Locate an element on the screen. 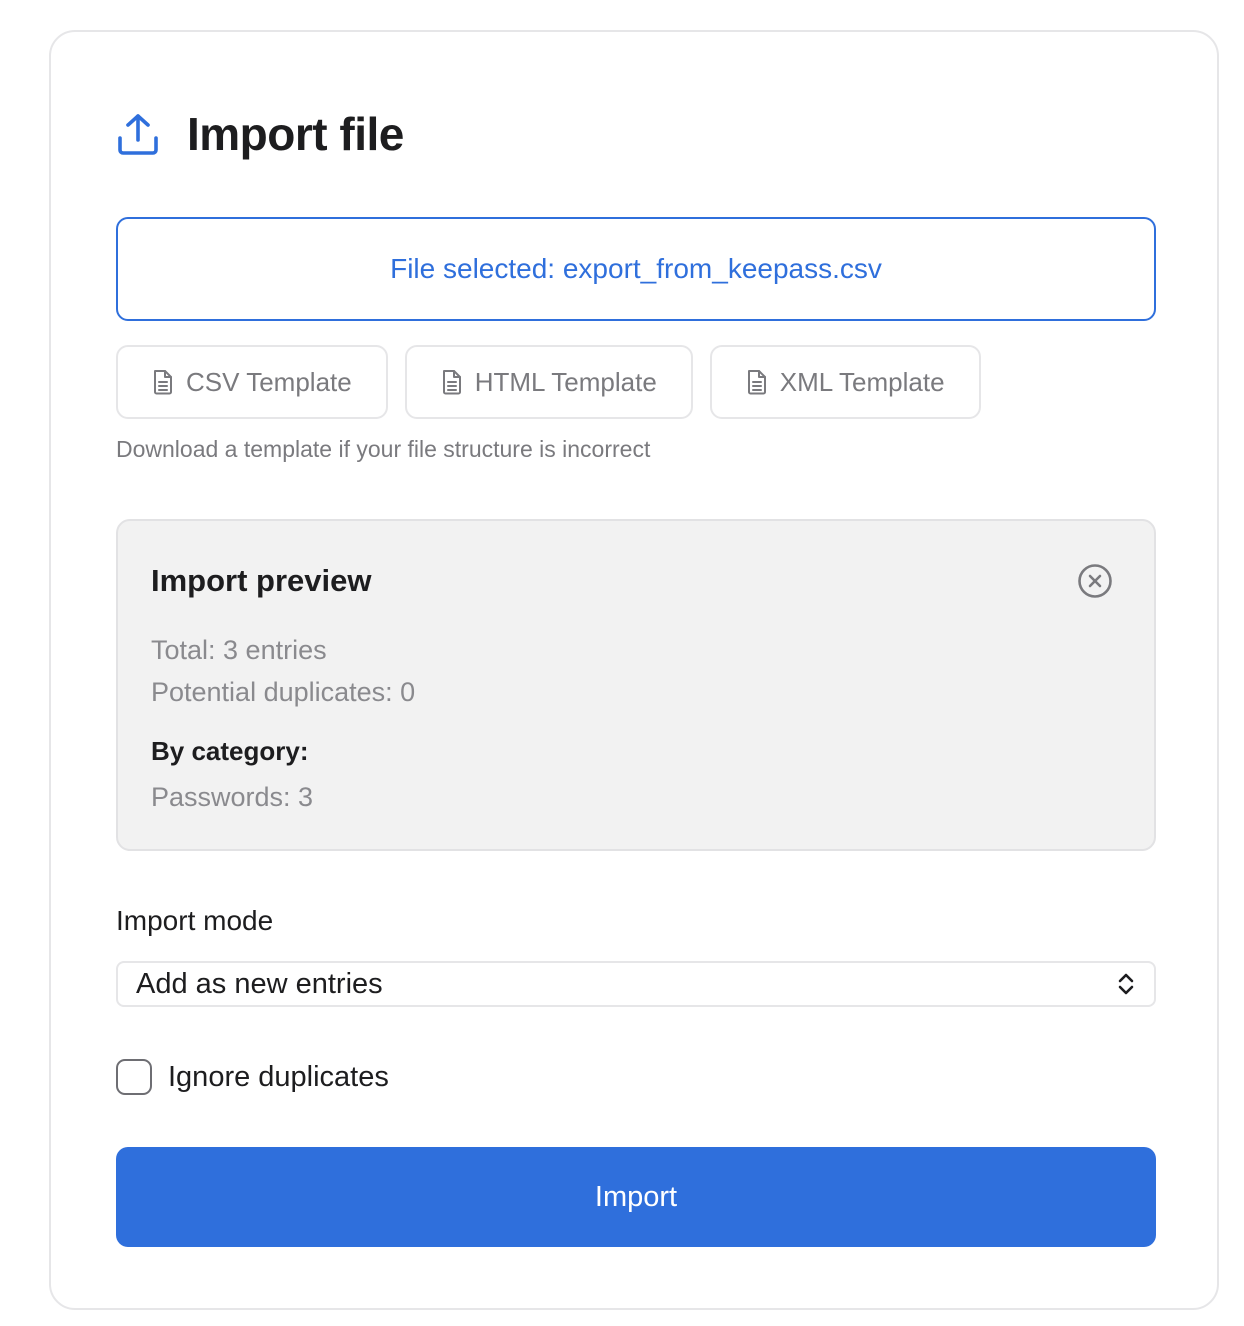 Image resolution: width=1244 pixels, height=1326 pixels. template-buttons: CSV Template HTML Template XML Template is located at coordinates (548, 382).